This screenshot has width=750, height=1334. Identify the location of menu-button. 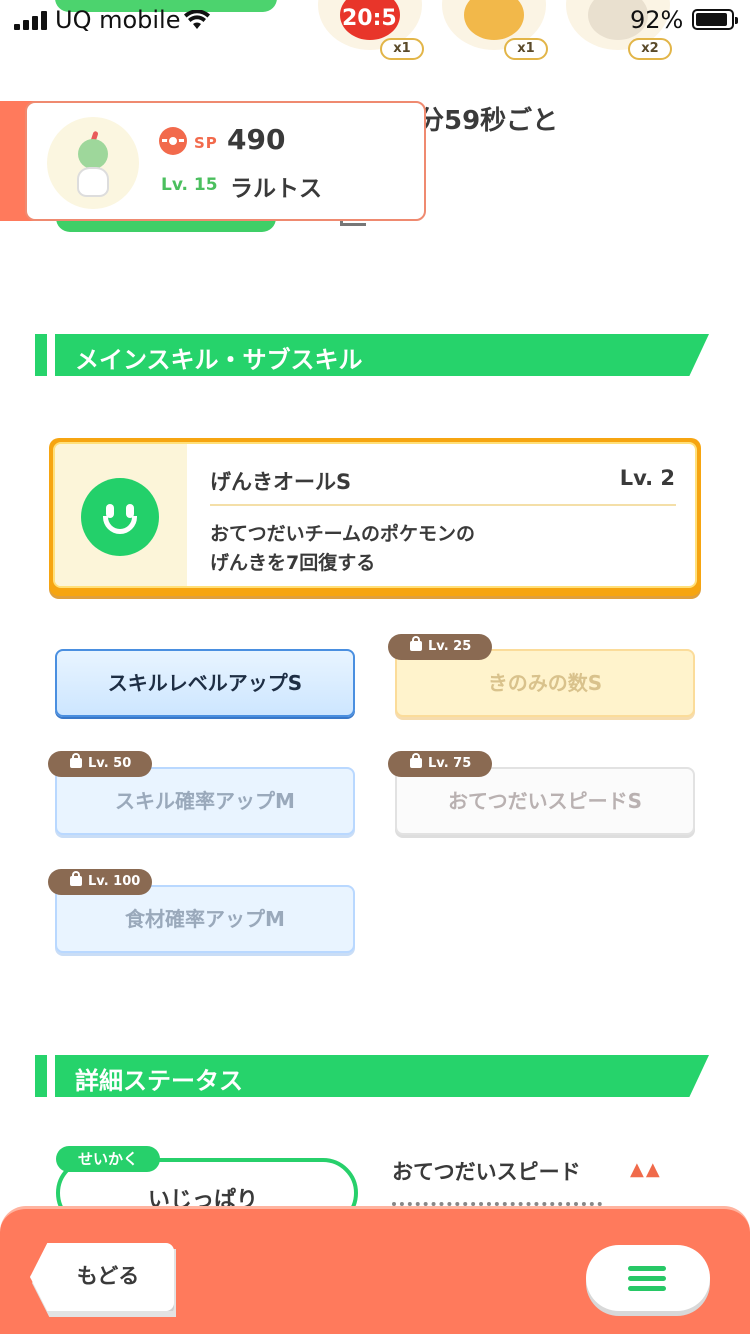
(648, 1278).